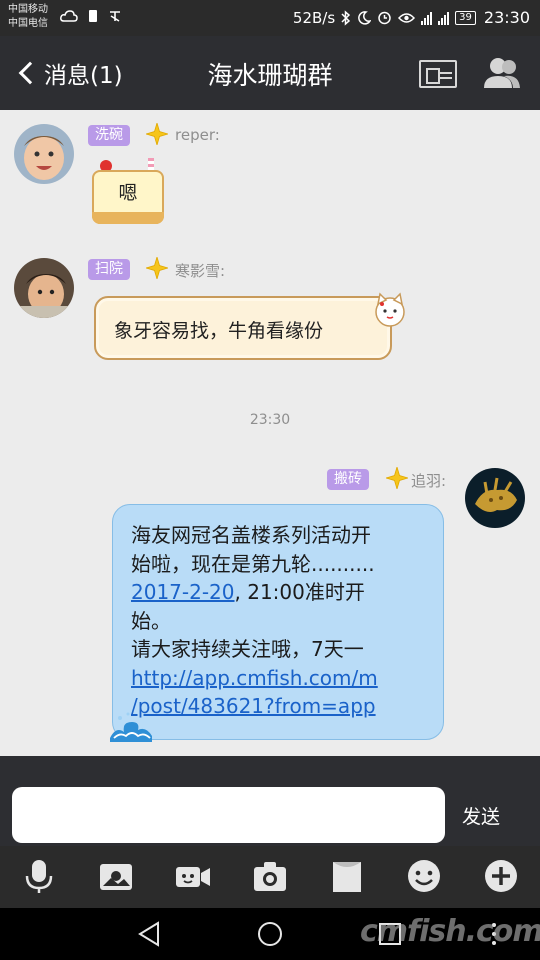 The height and width of the screenshot is (960, 540). I want to click on back-button: 消息(1), so click(68, 73).